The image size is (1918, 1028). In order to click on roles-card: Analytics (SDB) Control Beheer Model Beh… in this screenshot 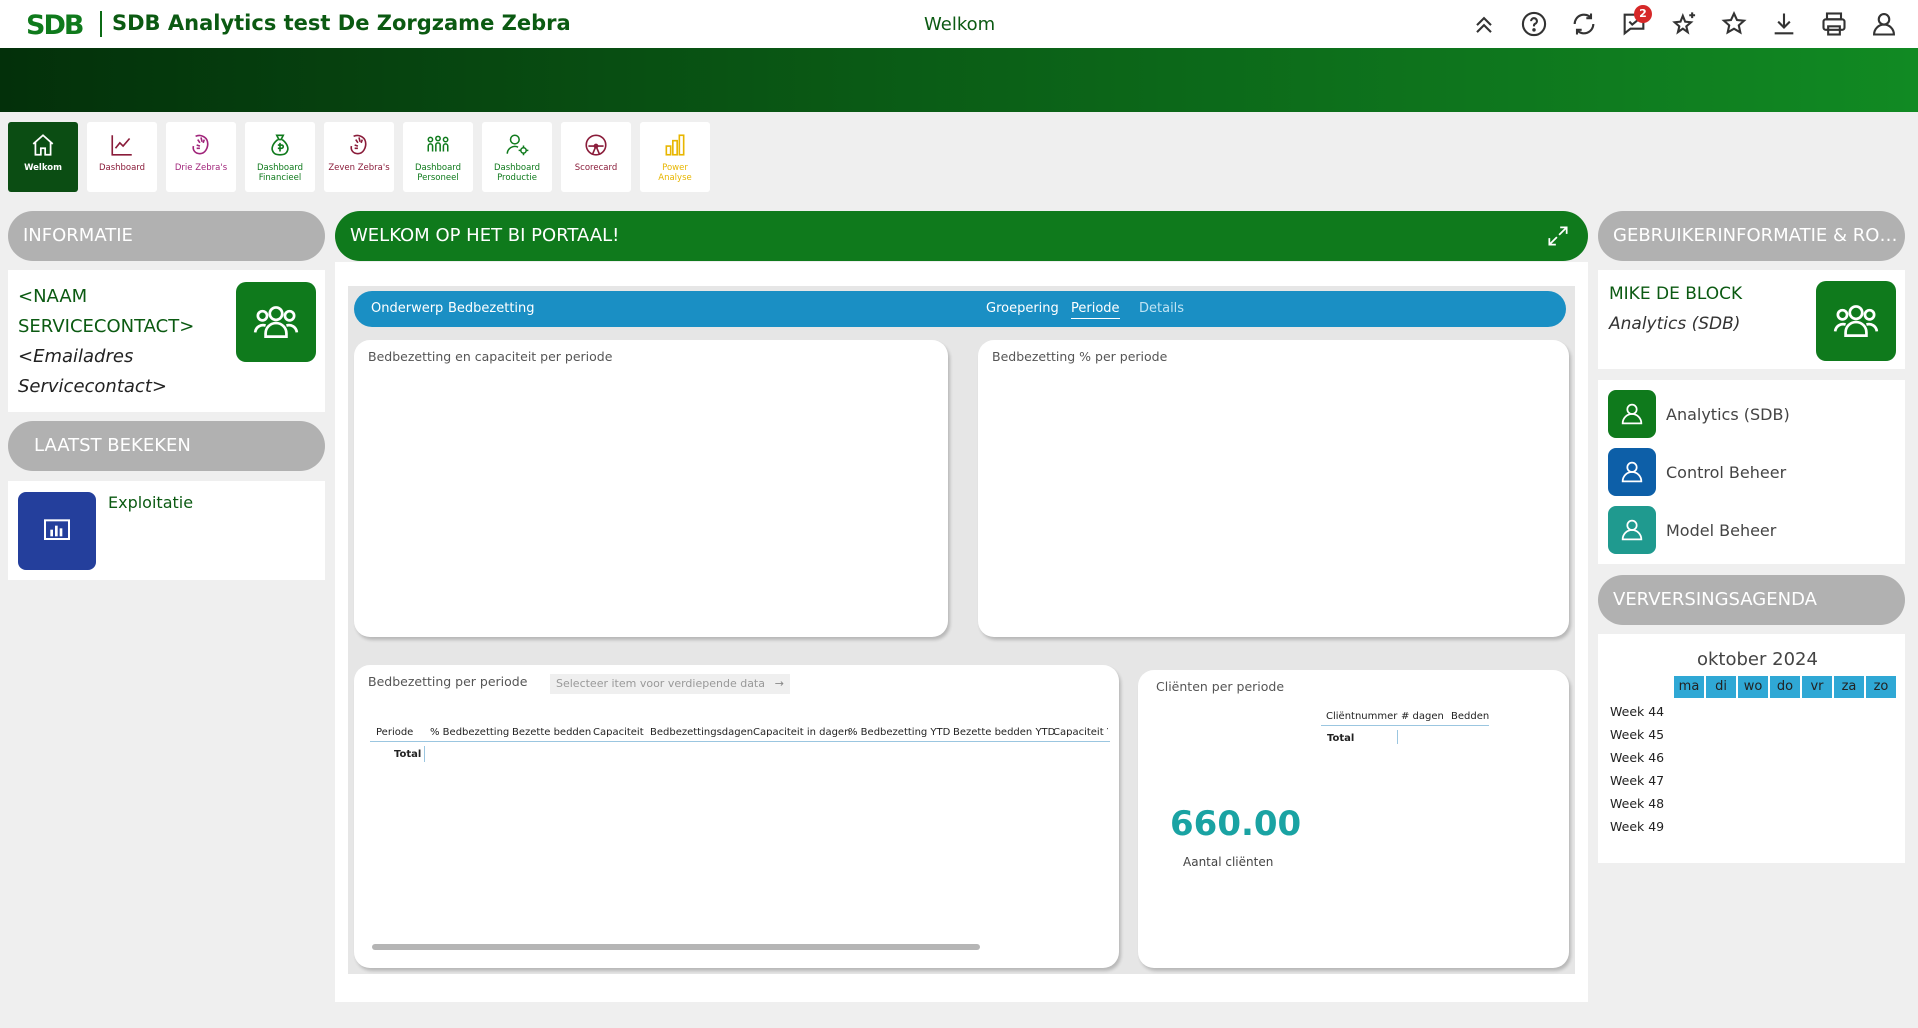, I will do `click(1751, 472)`.